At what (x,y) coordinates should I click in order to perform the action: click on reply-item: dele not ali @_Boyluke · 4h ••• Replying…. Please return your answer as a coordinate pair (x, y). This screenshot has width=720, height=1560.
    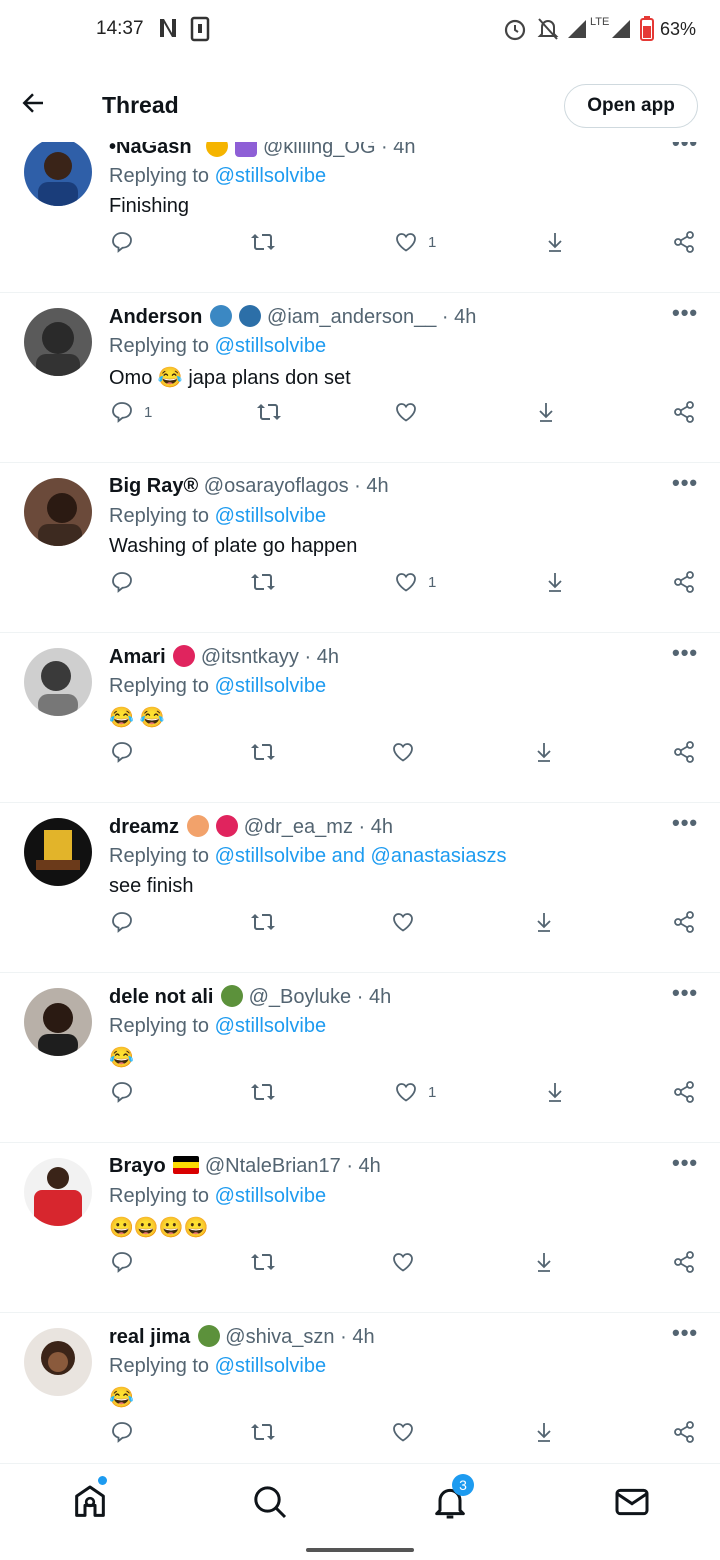
    Looking at the image, I should click on (360, 1057).